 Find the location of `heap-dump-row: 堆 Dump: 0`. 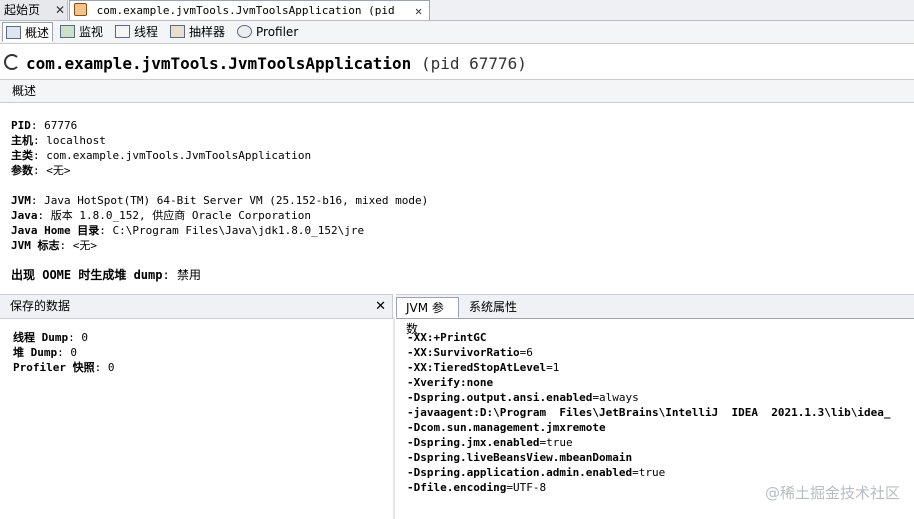

heap-dump-row: 堆 Dump: 0 is located at coordinates (45, 352).